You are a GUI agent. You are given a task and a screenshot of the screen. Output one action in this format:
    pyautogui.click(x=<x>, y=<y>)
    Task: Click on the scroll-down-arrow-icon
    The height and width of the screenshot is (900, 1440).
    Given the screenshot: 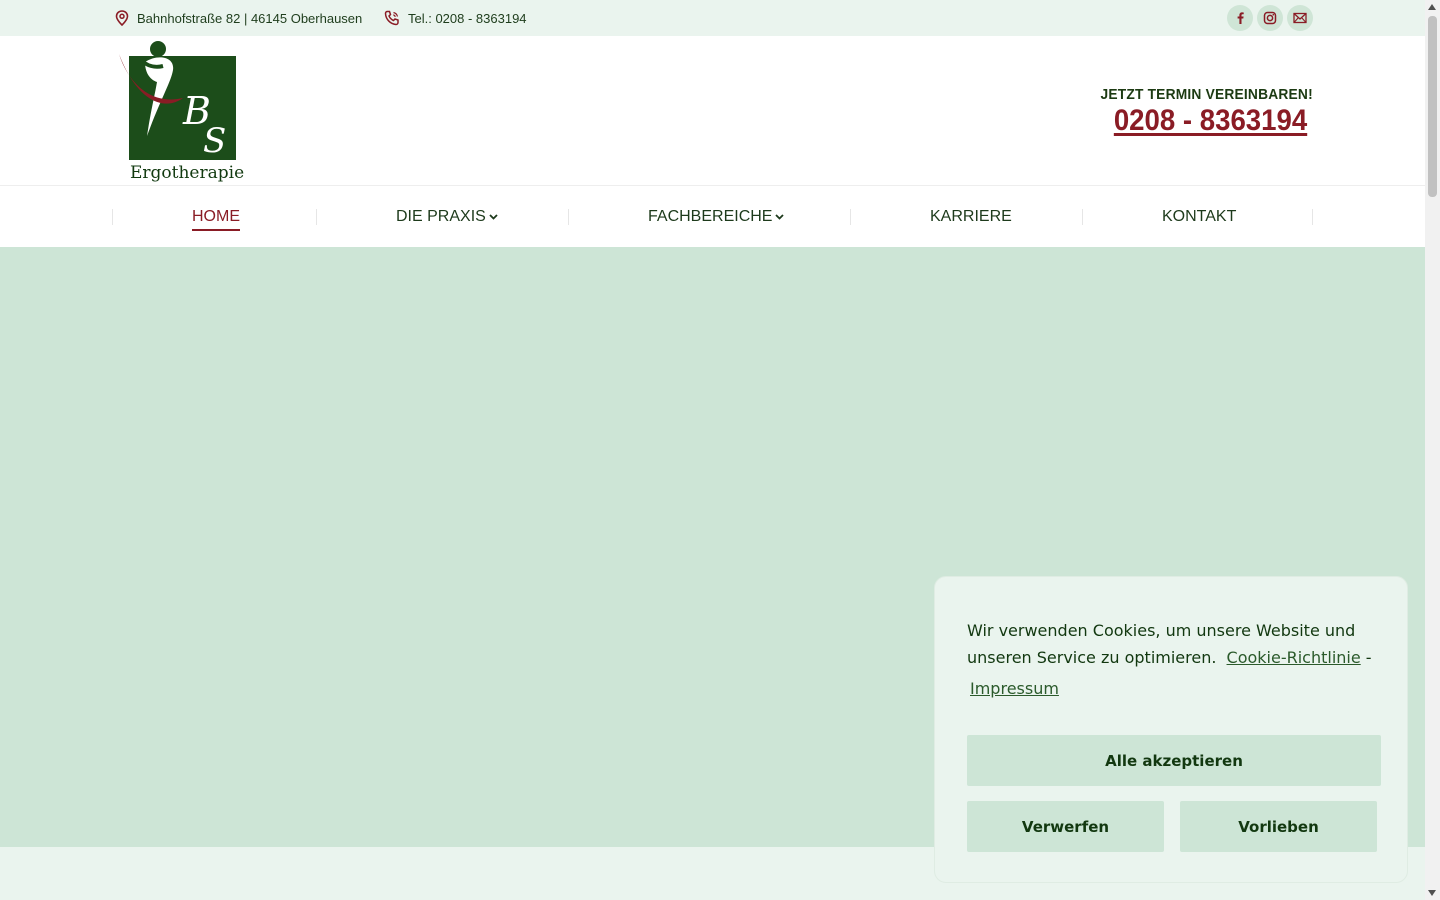 What is the action you would take?
    pyautogui.click(x=1432, y=893)
    